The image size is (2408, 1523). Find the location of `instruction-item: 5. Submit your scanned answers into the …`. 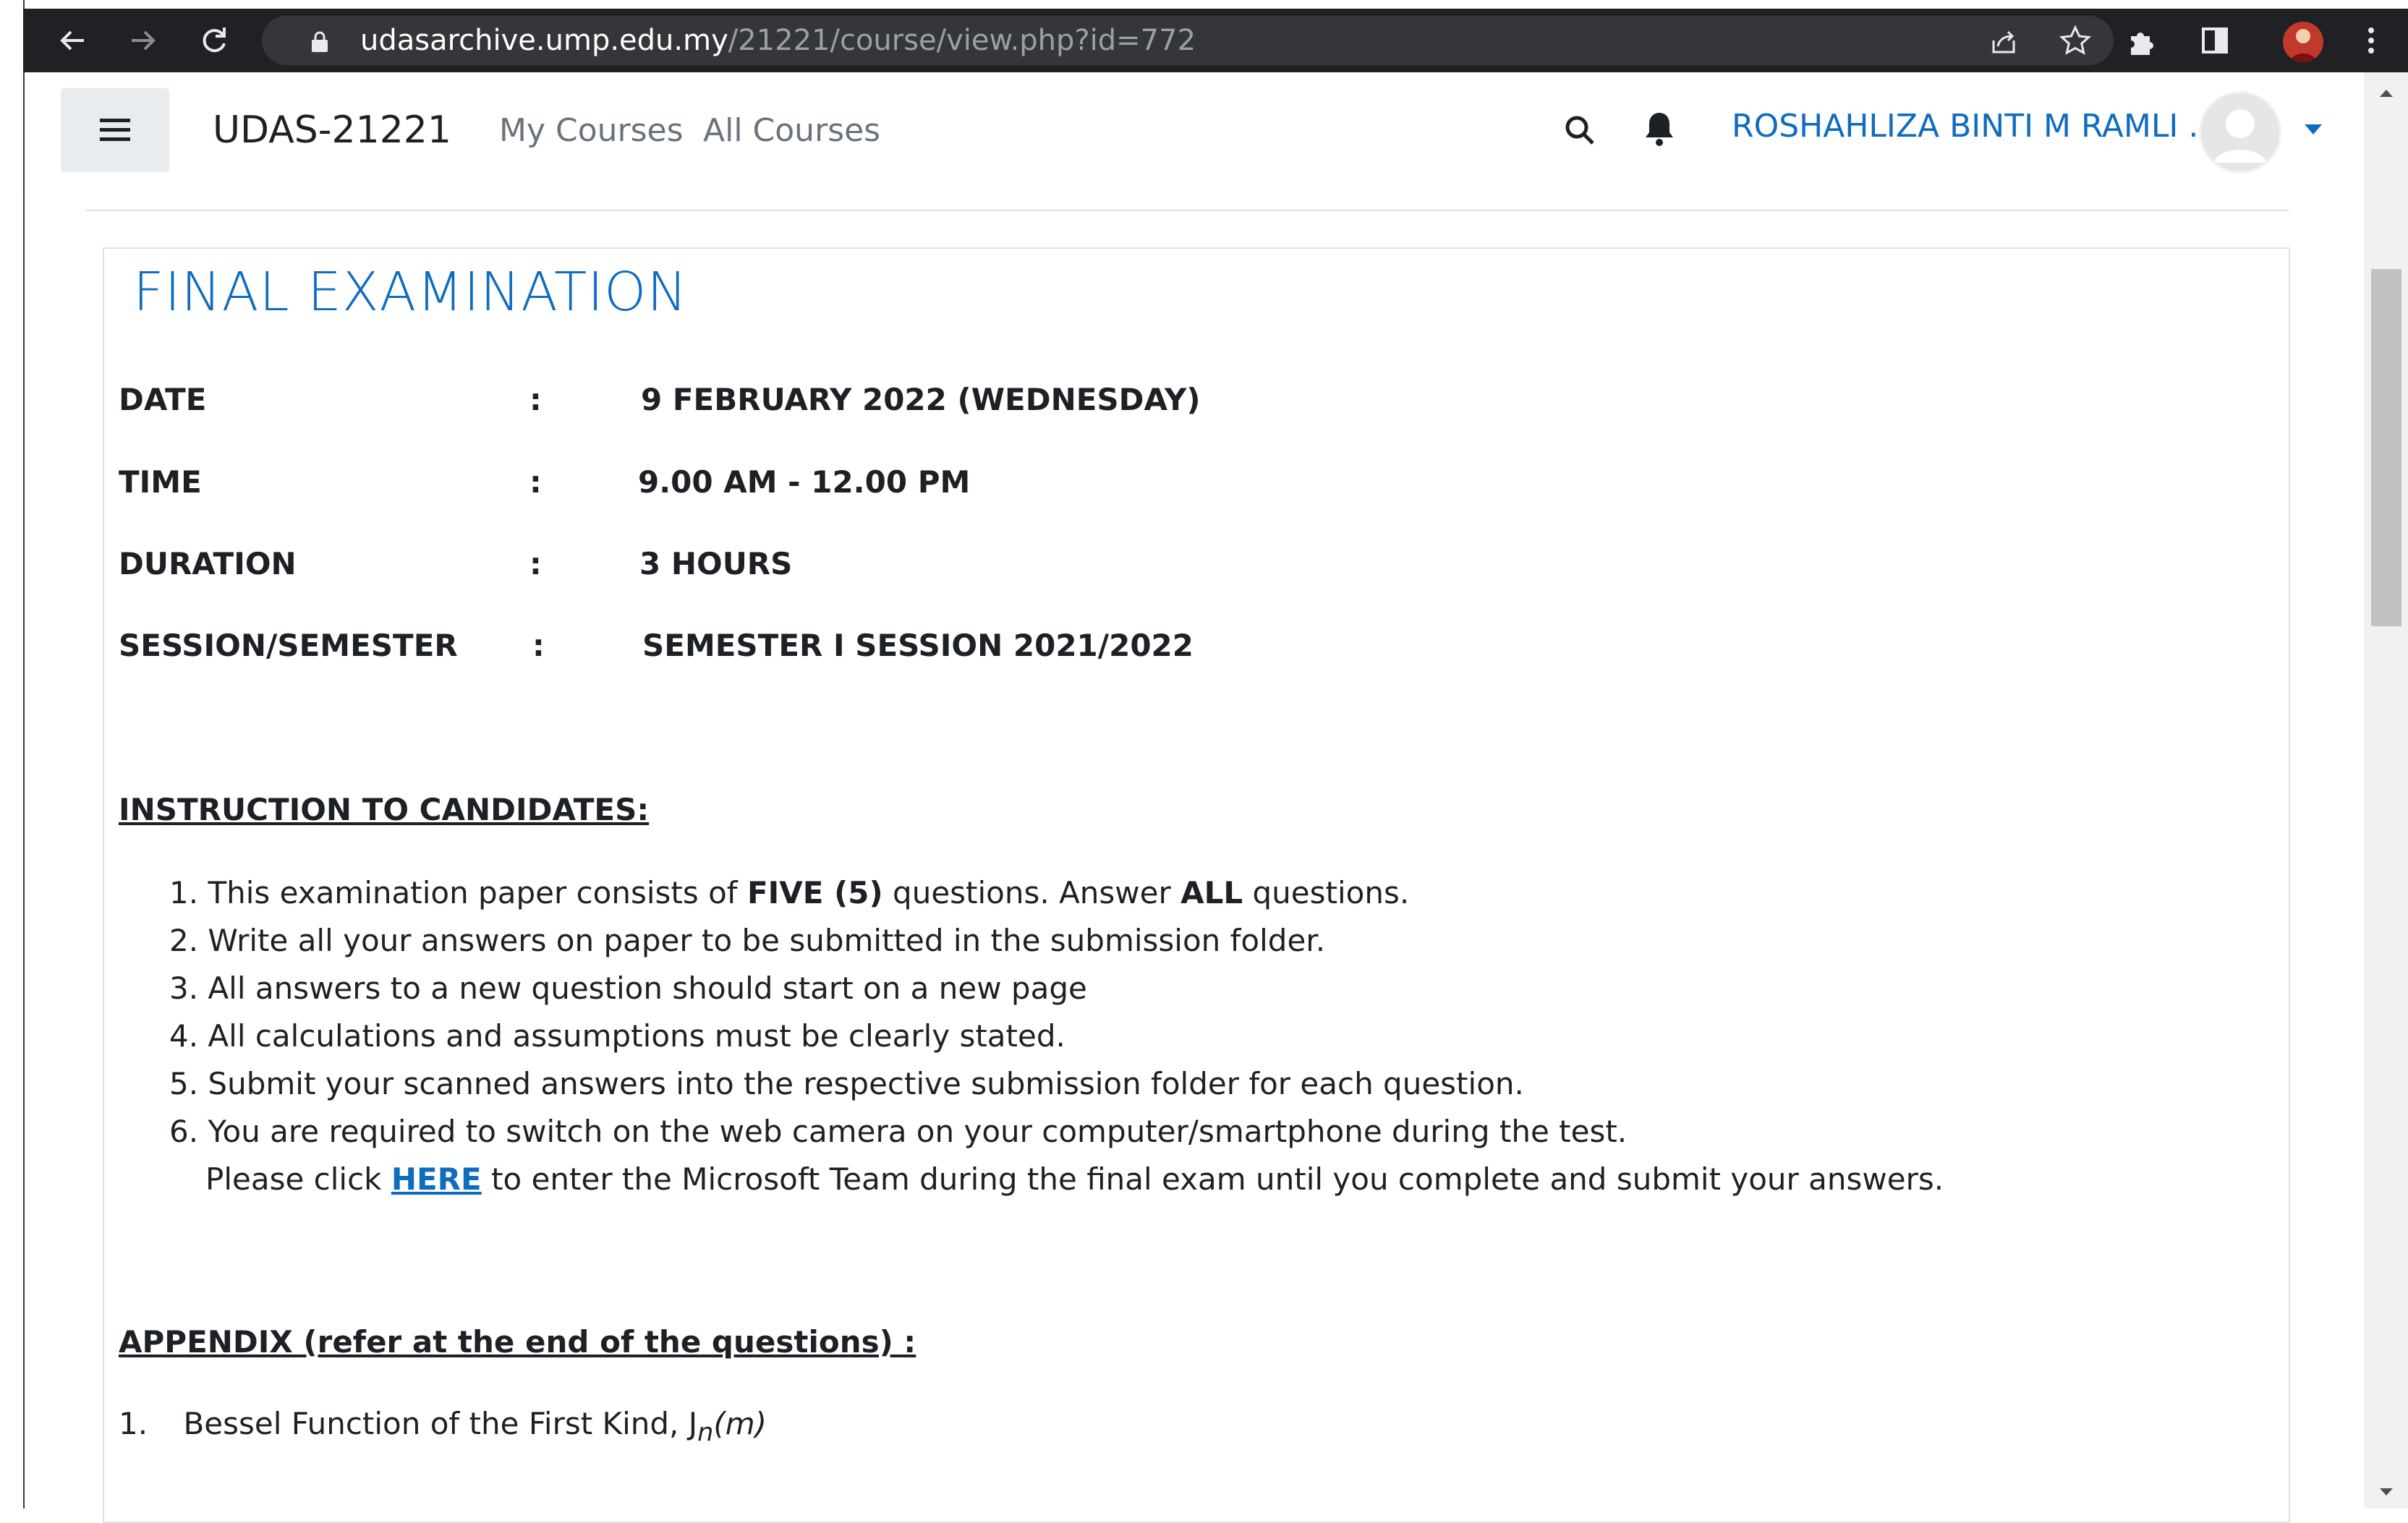

instruction-item: 5. Submit your scanned answers into the … is located at coordinates (846, 1083).